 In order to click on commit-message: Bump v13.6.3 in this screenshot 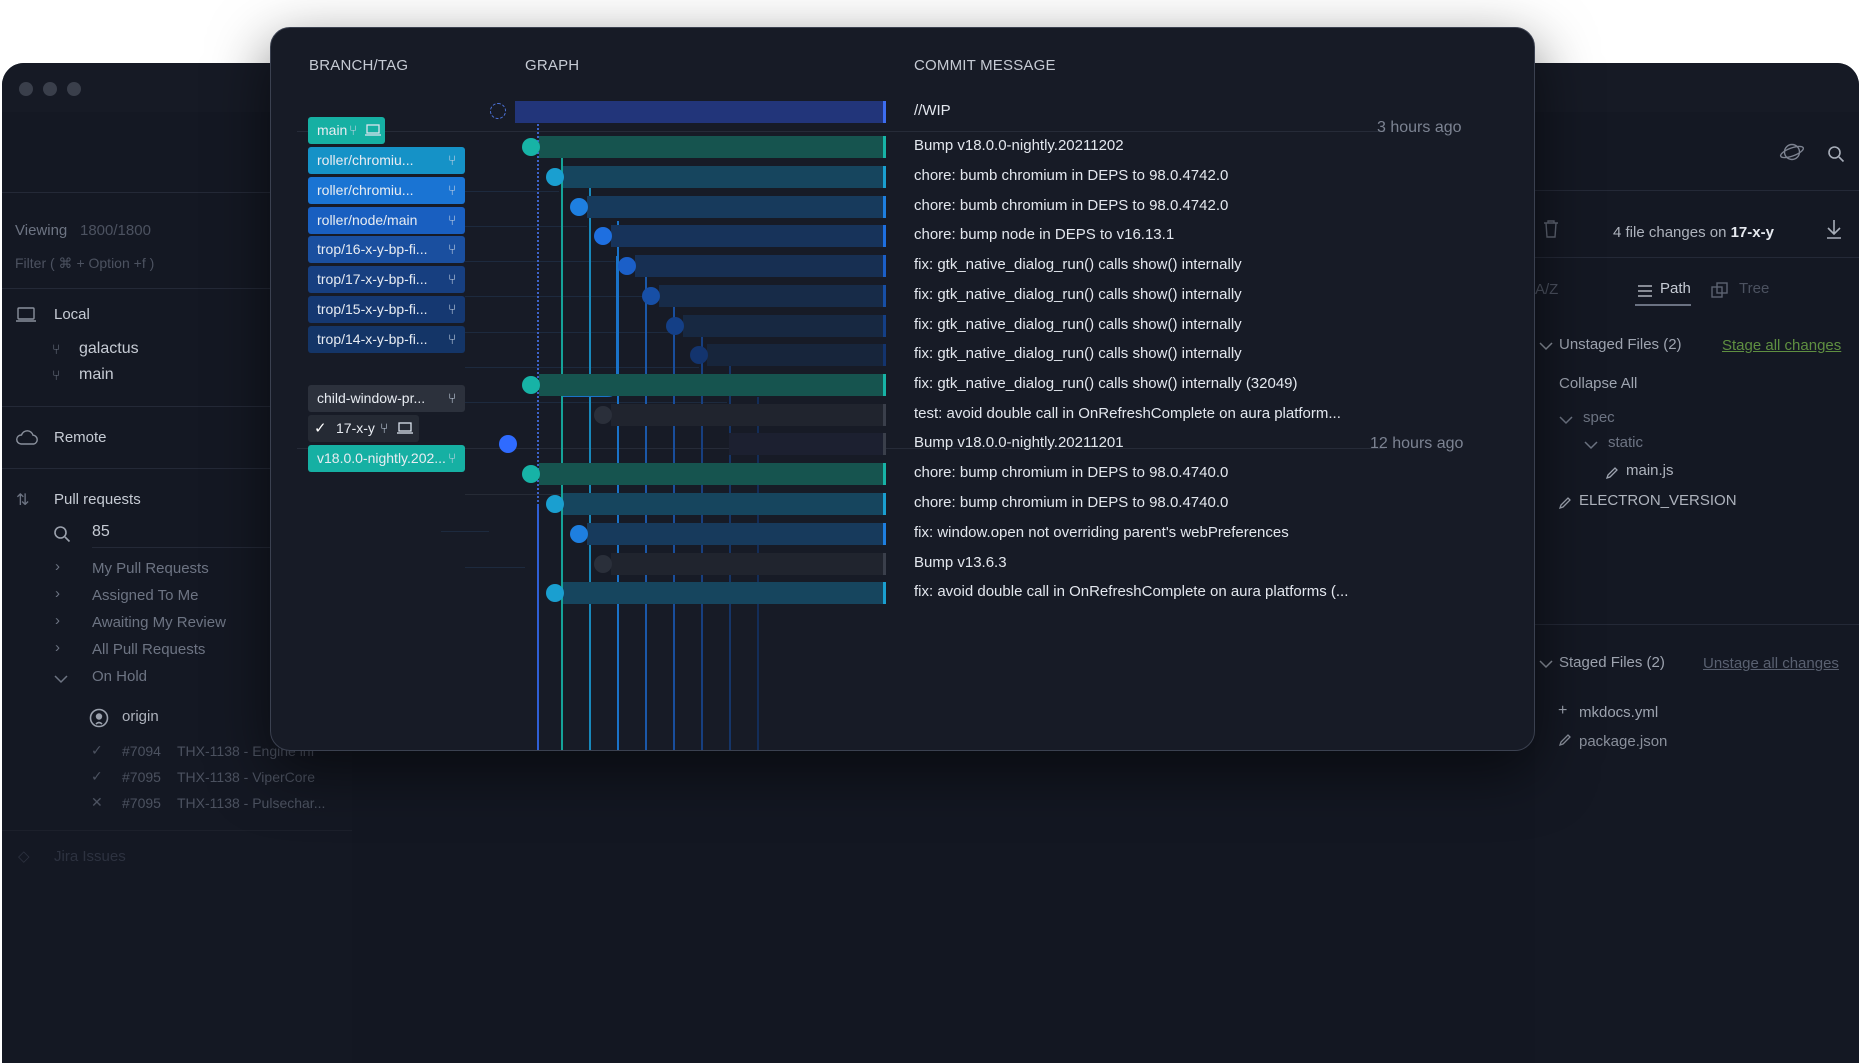, I will do `click(960, 562)`.